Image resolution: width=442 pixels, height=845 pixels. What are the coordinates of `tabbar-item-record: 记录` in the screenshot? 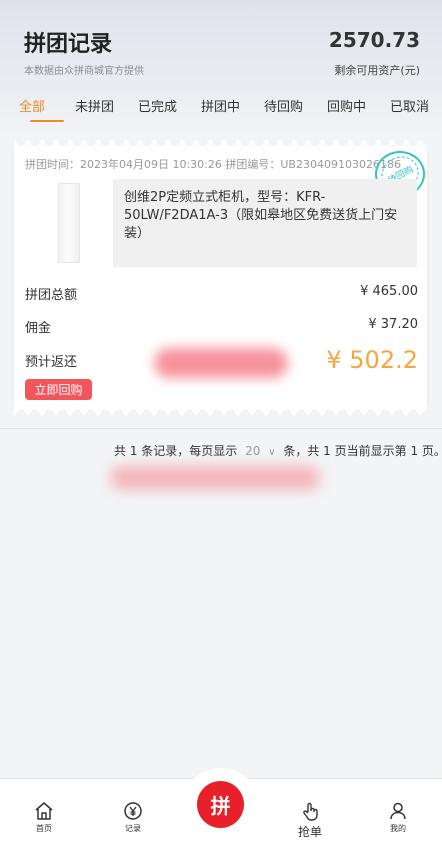 It's located at (133, 817).